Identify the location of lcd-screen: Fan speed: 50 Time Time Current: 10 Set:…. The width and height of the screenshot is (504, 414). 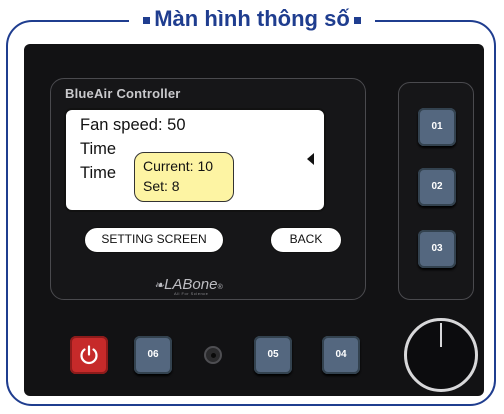
(195, 160).